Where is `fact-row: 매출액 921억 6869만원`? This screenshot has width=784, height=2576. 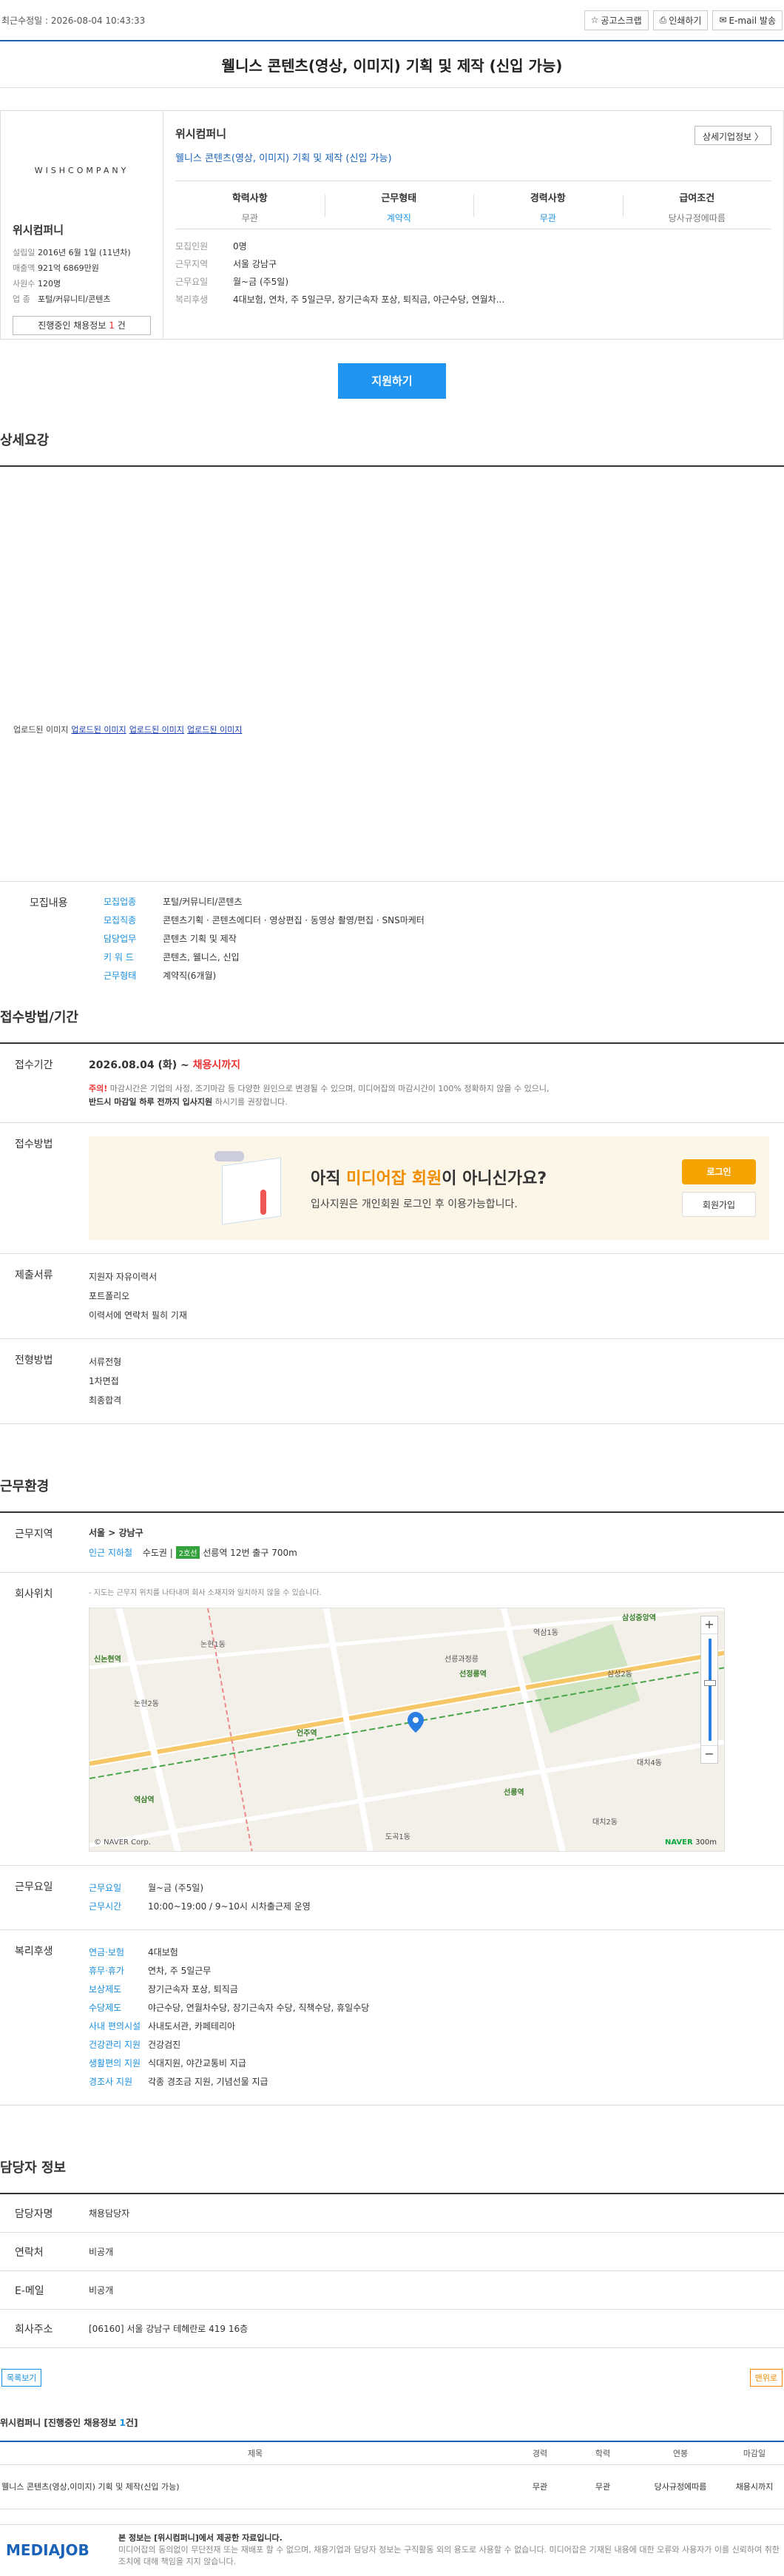
fact-row: 매출액 921억 6869만원 is located at coordinates (56, 268).